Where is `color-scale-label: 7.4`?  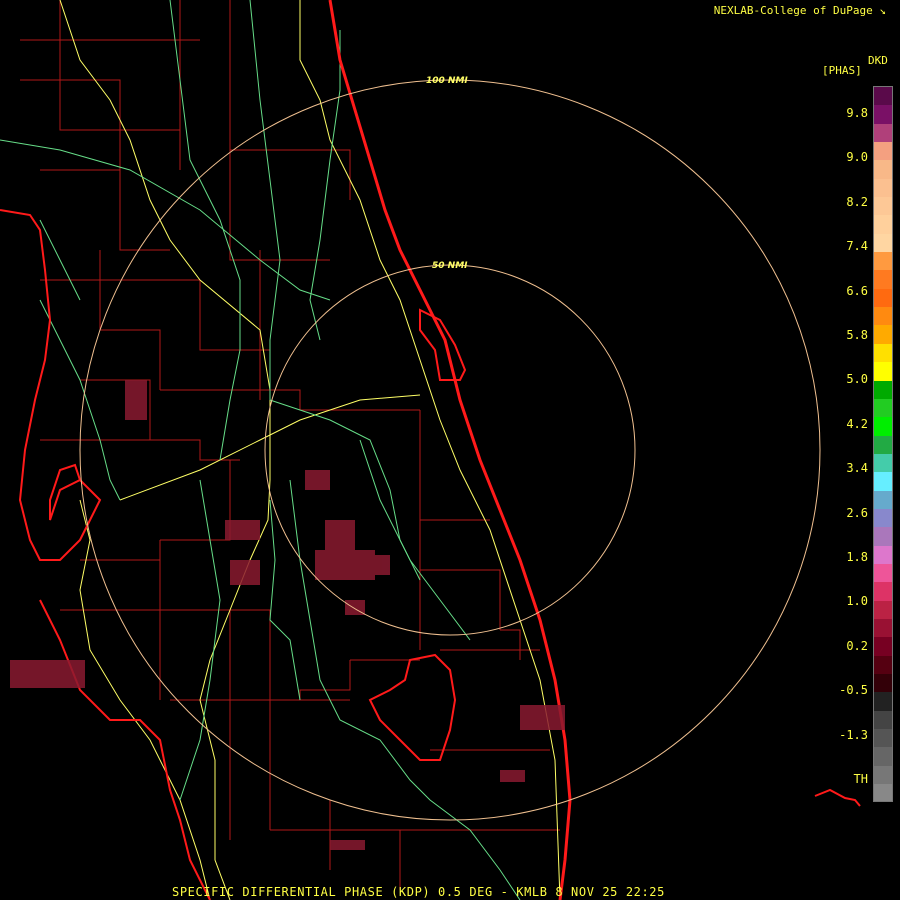 color-scale-label: 7.4 is located at coordinates (857, 246).